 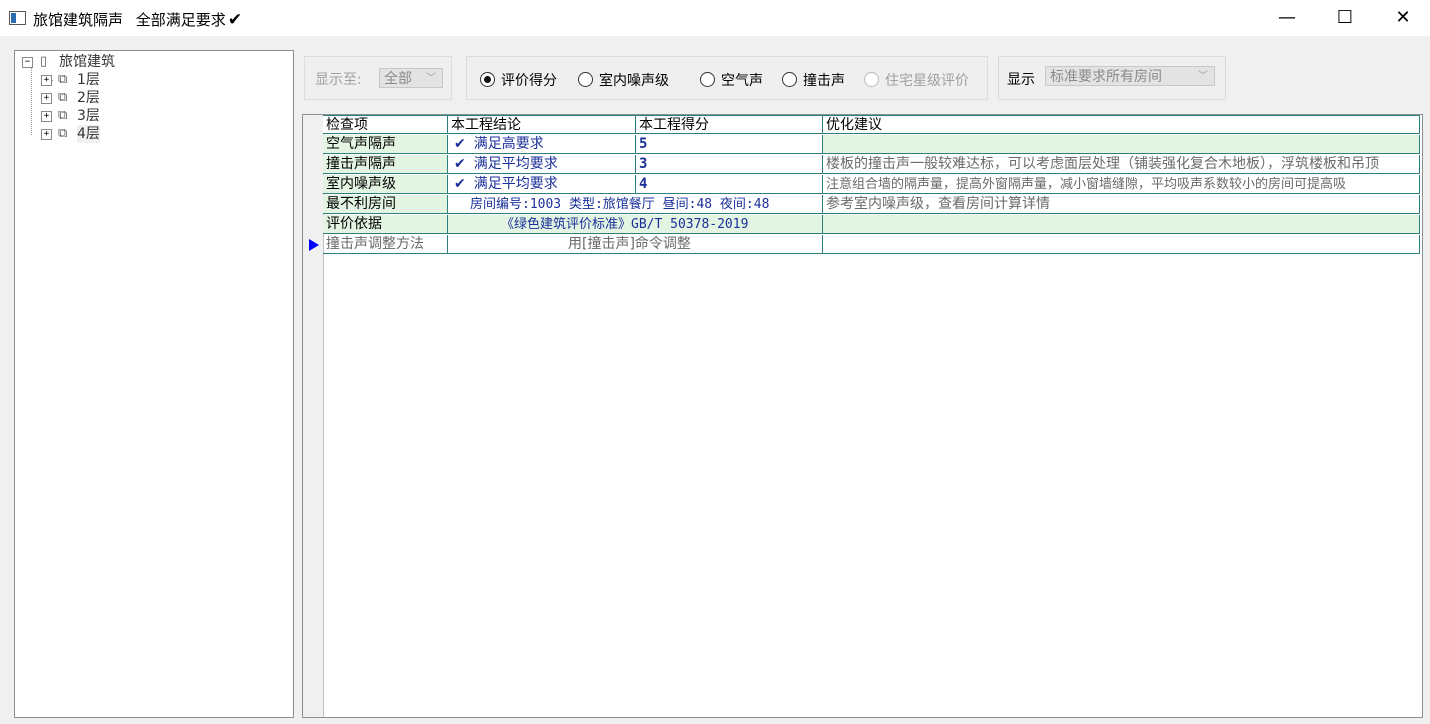 I want to click on show-group: 显示 标准要求所有房间 ﹀, so click(x=1112, y=78).